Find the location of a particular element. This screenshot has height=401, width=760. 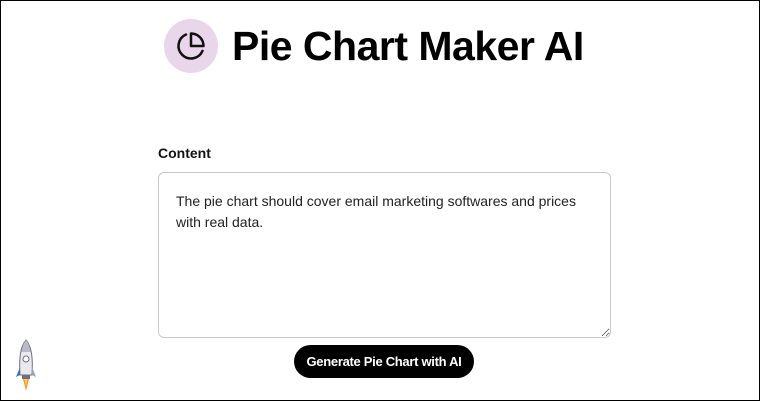

rocket-icon is located at coordinates (26, 367).